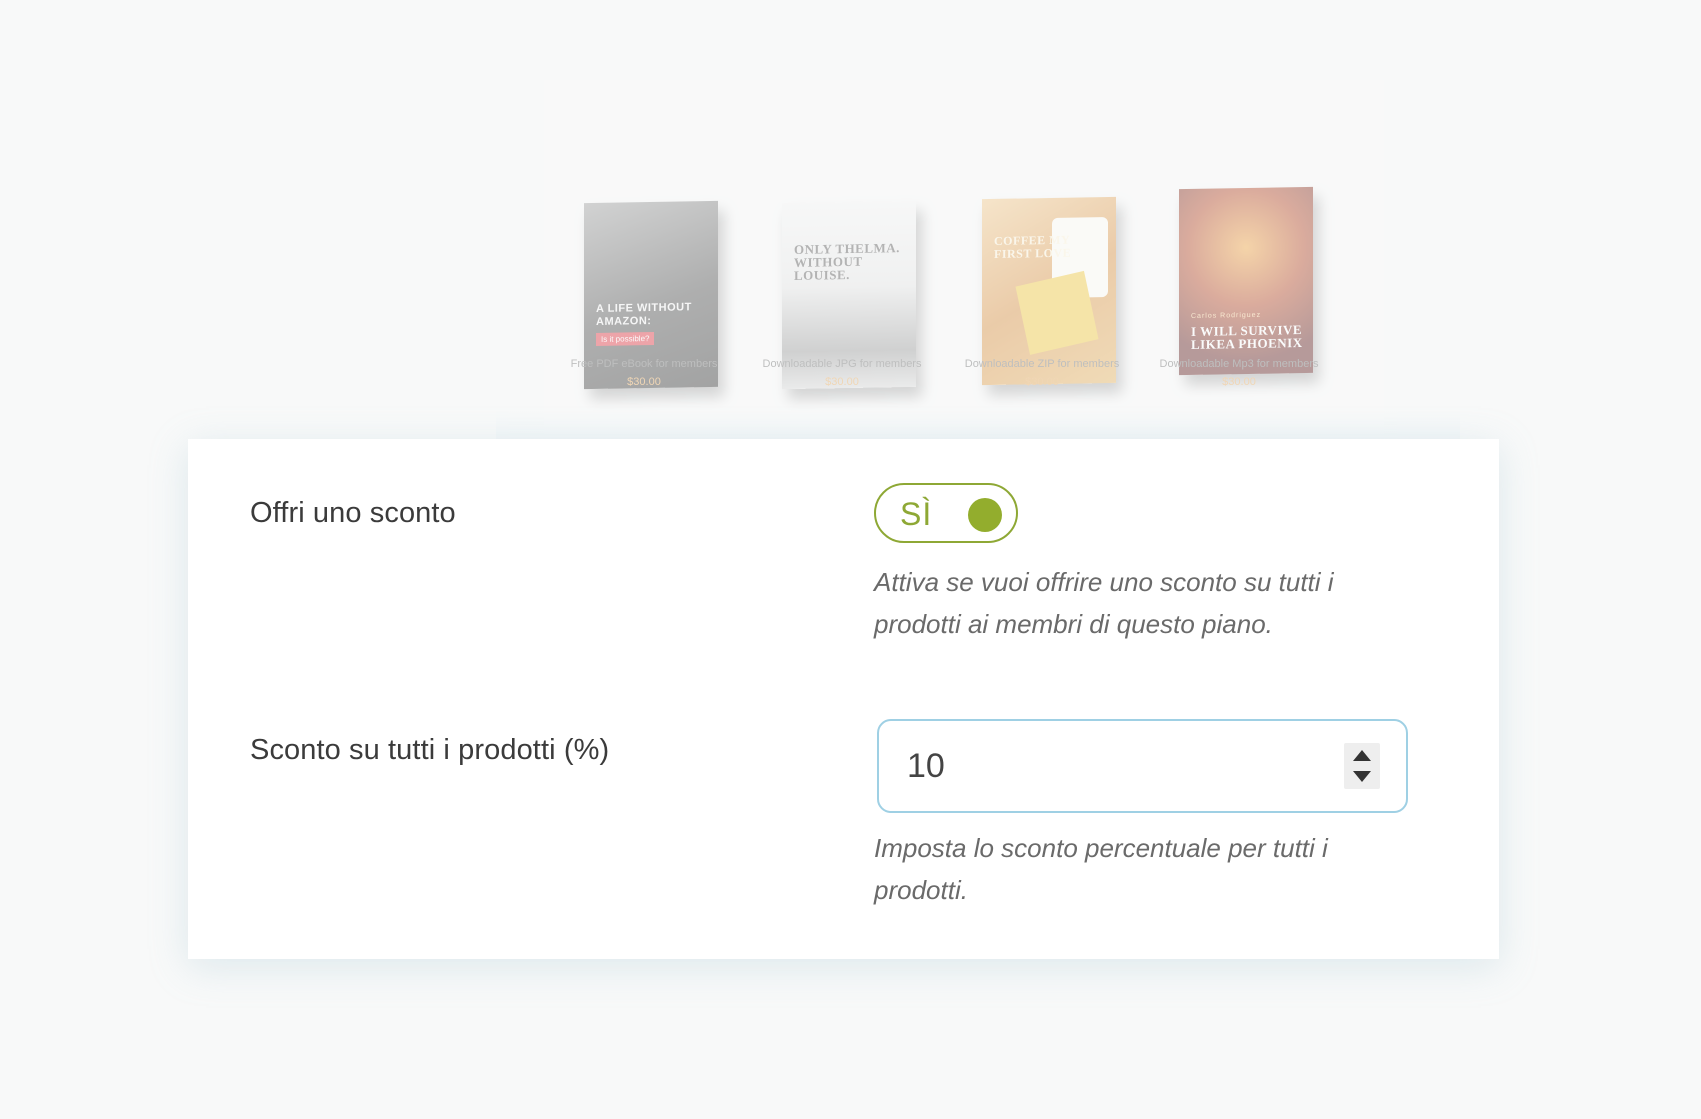 The width and height of the screenshot is (1701, 1119). Describe the element at coordinates (842, 364) in the screenshot. I see `product-label: Downloadable JPG for members` at that location.